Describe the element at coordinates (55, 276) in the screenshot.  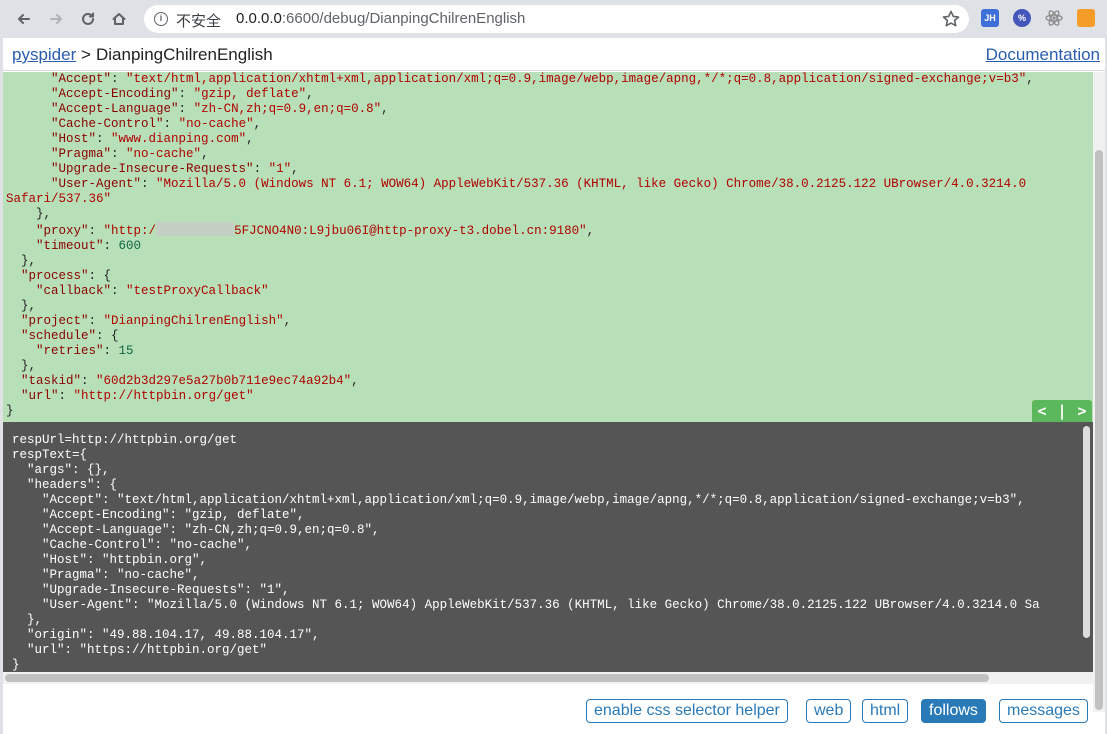
I see `process-key: "process"` at that location.